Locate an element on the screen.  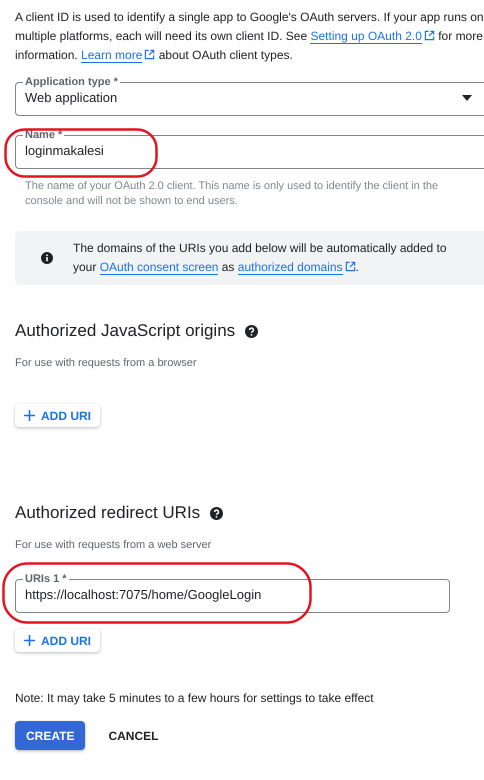
cancel-button: CANCEL is located at coordinates (133, 735).